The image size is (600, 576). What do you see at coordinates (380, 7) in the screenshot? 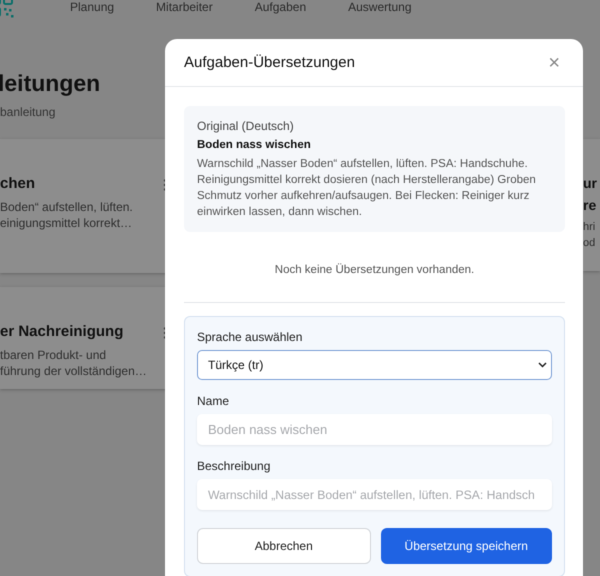
I see `nav-link: Auswertung` at bounding box center [380, 7].